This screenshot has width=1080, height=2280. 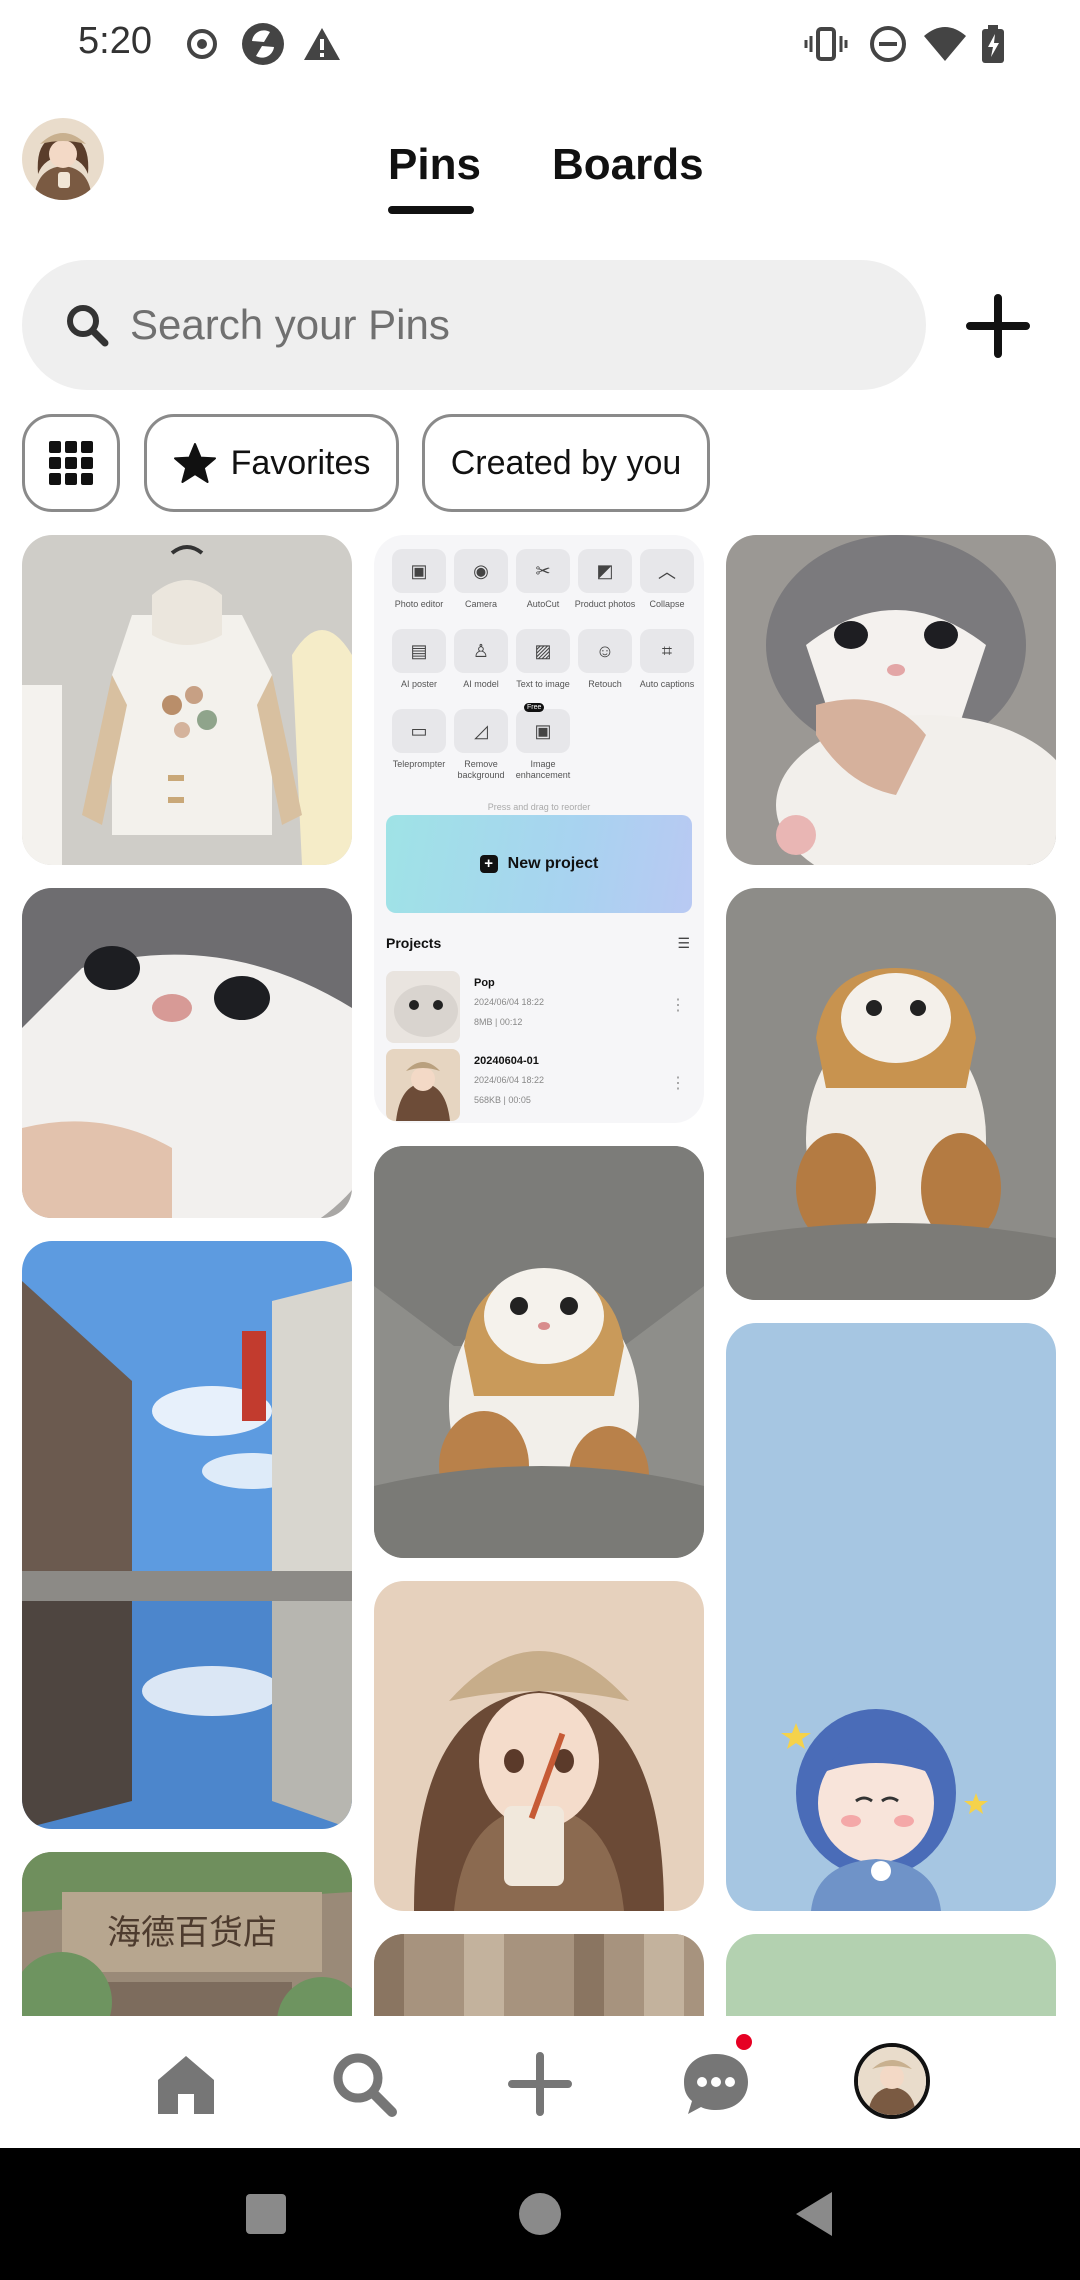 I want to click on wifi-icon, so click(x=945, y=44).